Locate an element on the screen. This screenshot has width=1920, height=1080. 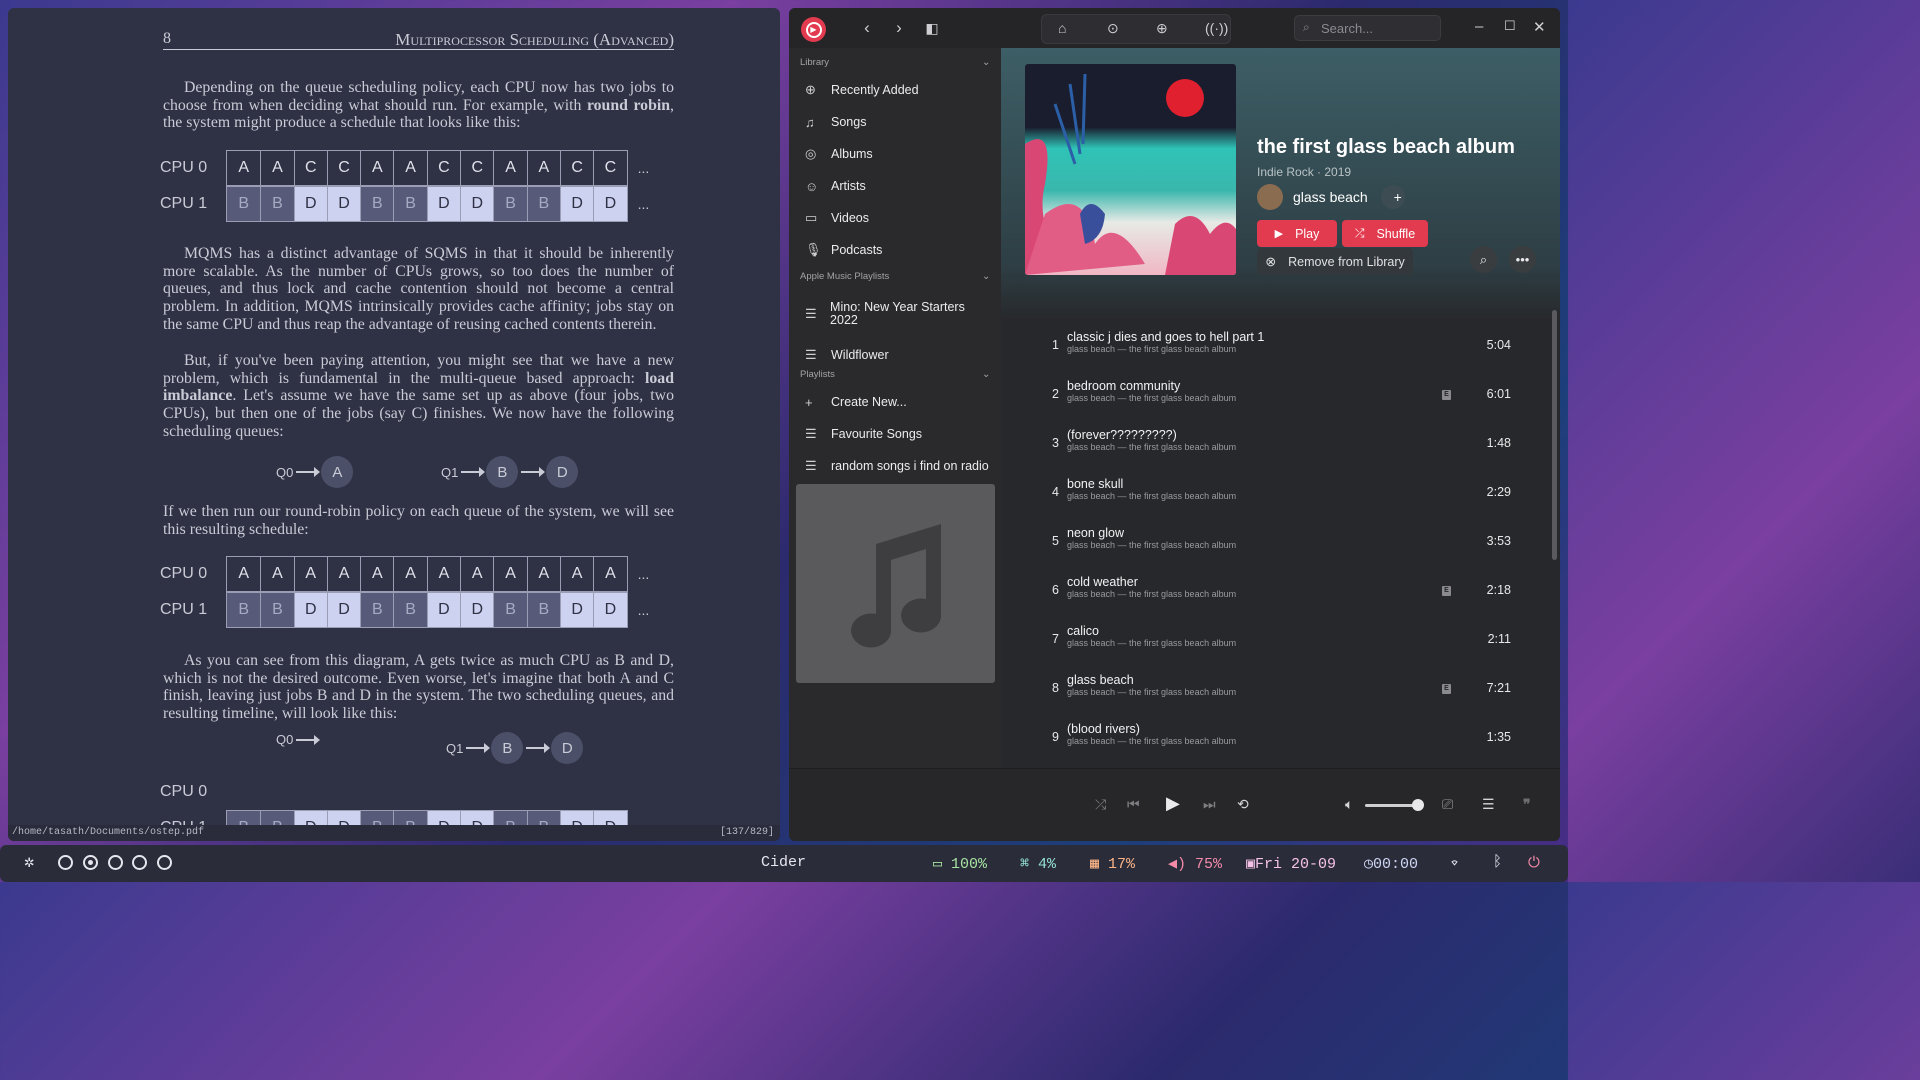
track-number: 3 is located at coordinates (1055, 443).